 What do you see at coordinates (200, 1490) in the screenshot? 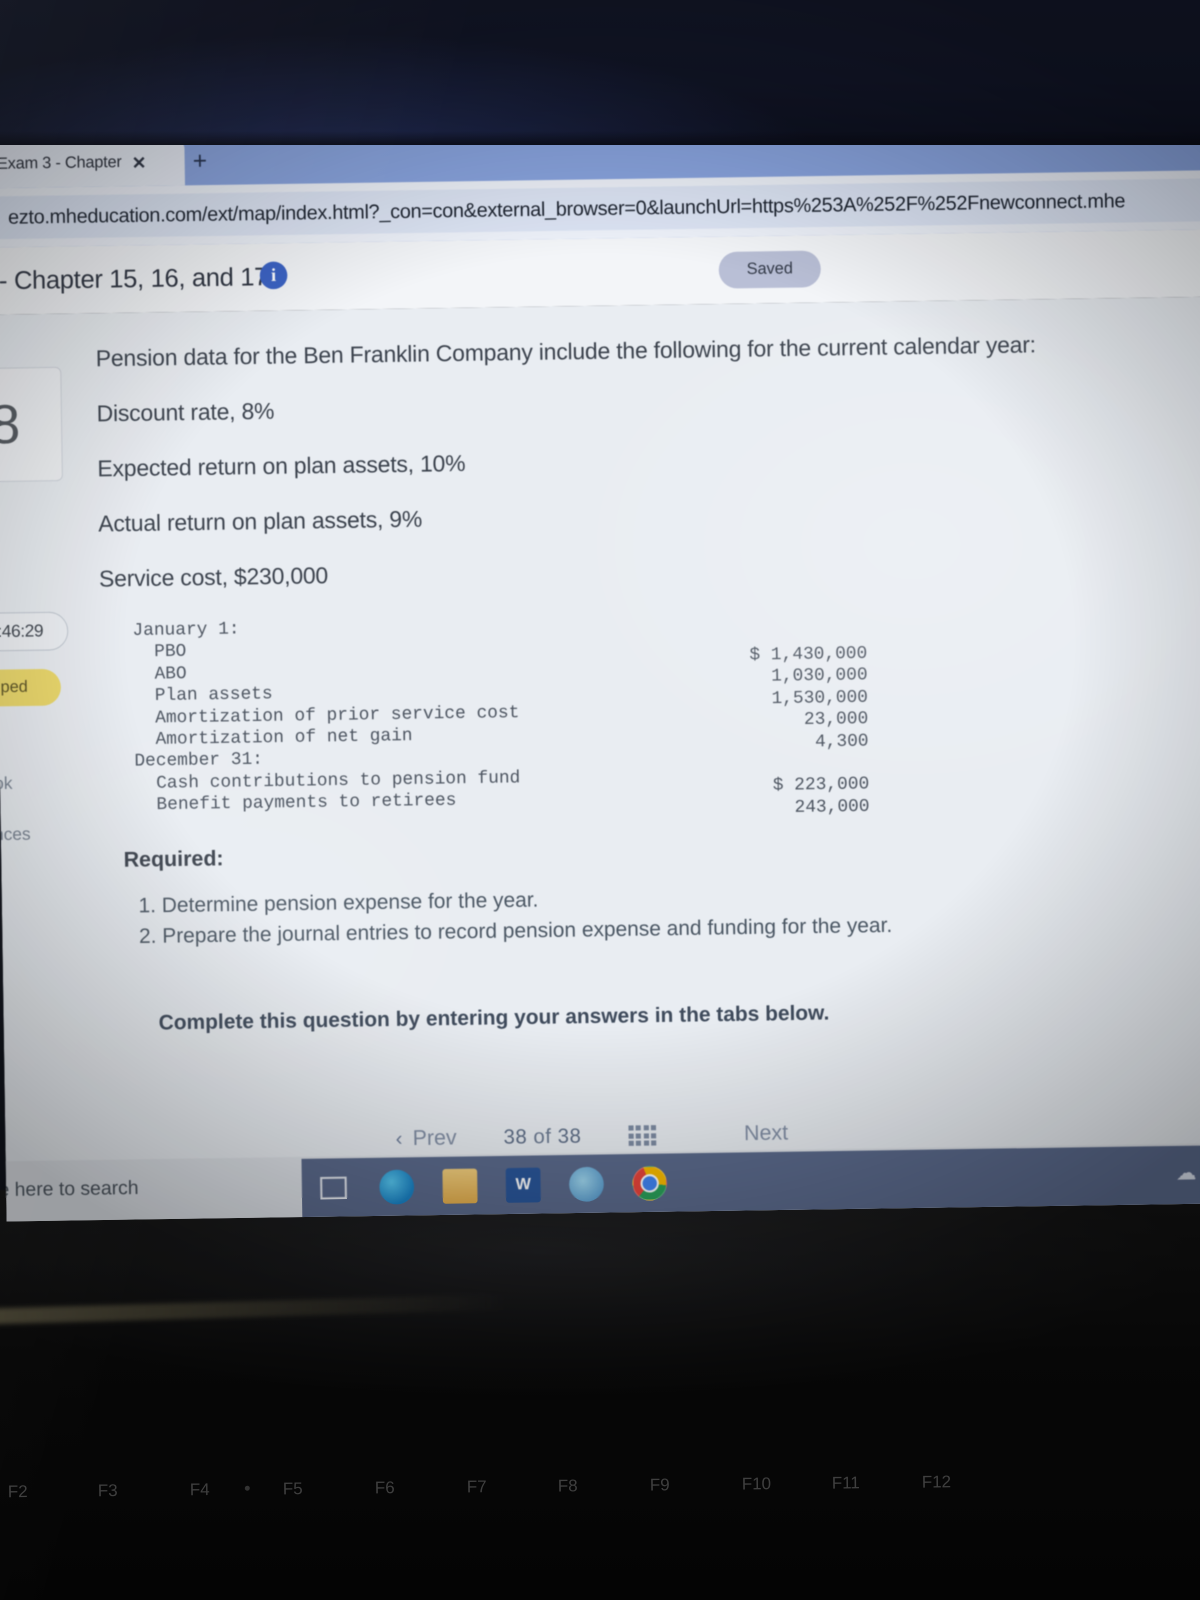
I see `key-f4: F4` at bounding box center [200, 1490].